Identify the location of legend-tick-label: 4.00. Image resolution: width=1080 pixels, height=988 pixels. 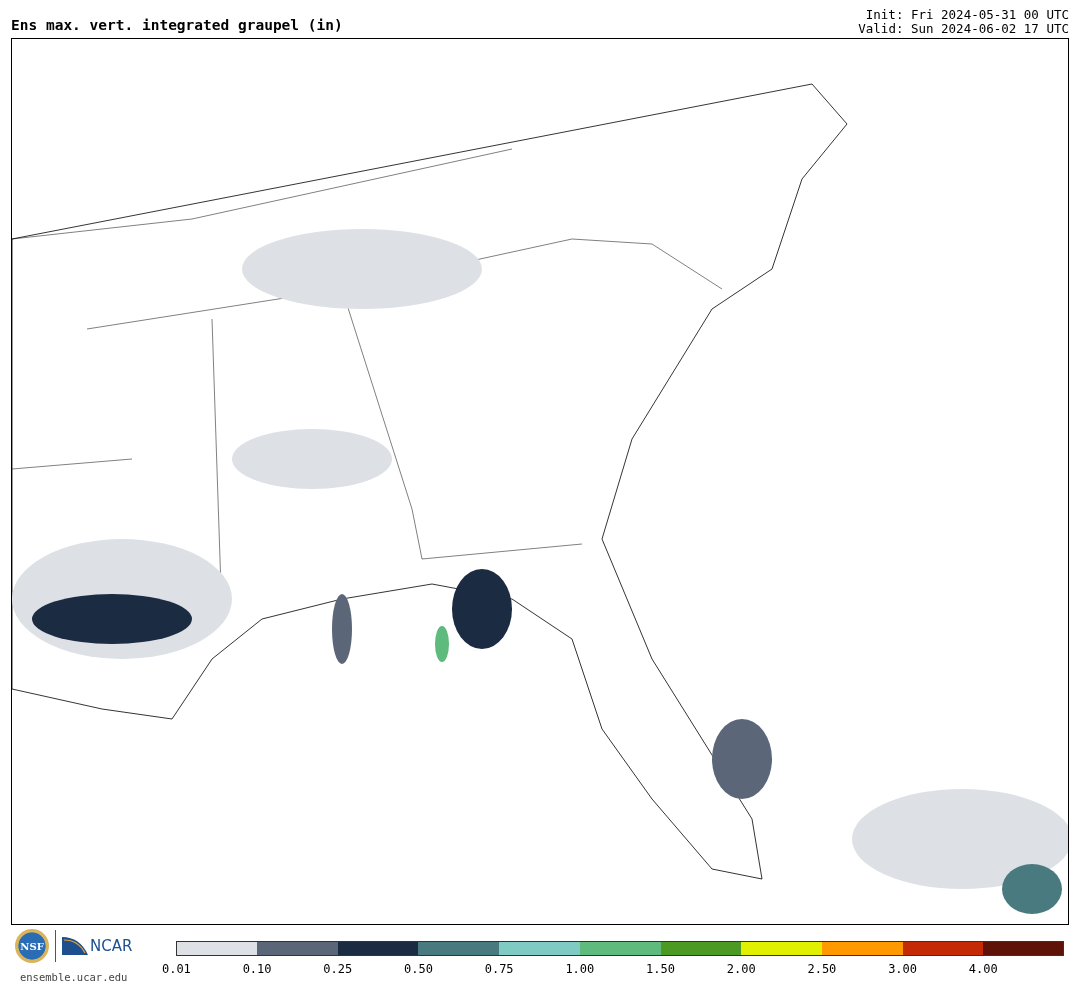
(983, 969).